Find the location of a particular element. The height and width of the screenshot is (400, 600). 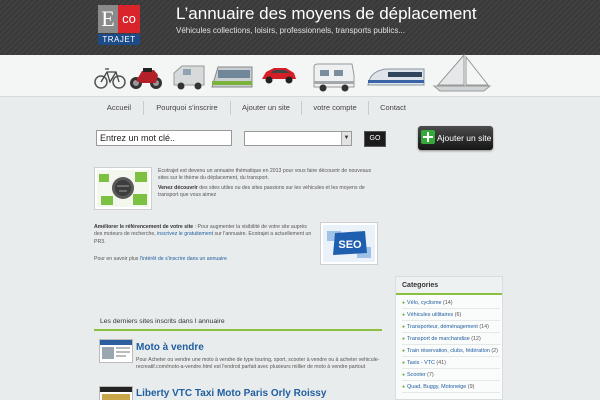

seo-puzzle-icon: SEO is located at coordinates (349, 243).